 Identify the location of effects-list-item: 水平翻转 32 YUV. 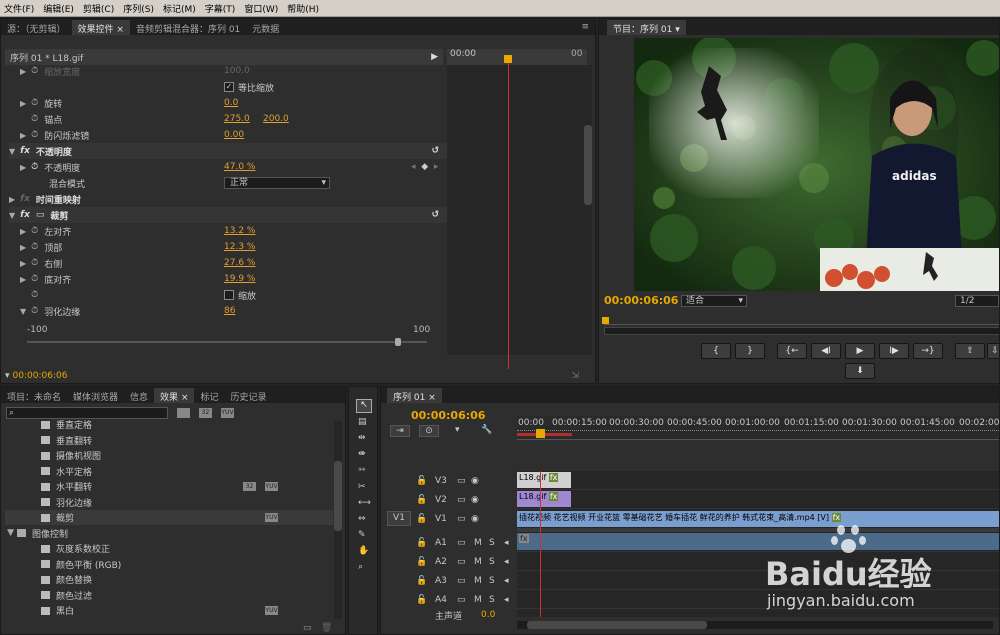
(169, 486).